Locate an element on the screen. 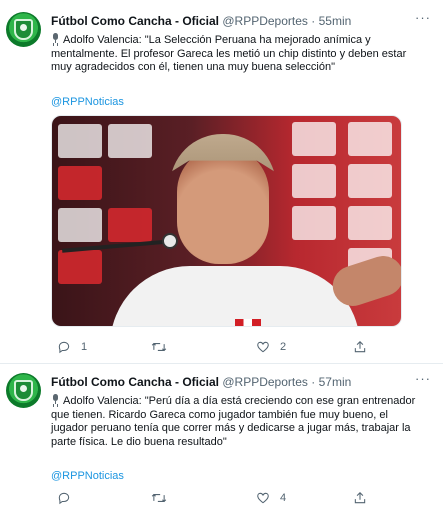  tweet-actions: 4 is located at coordinates (221, 498).